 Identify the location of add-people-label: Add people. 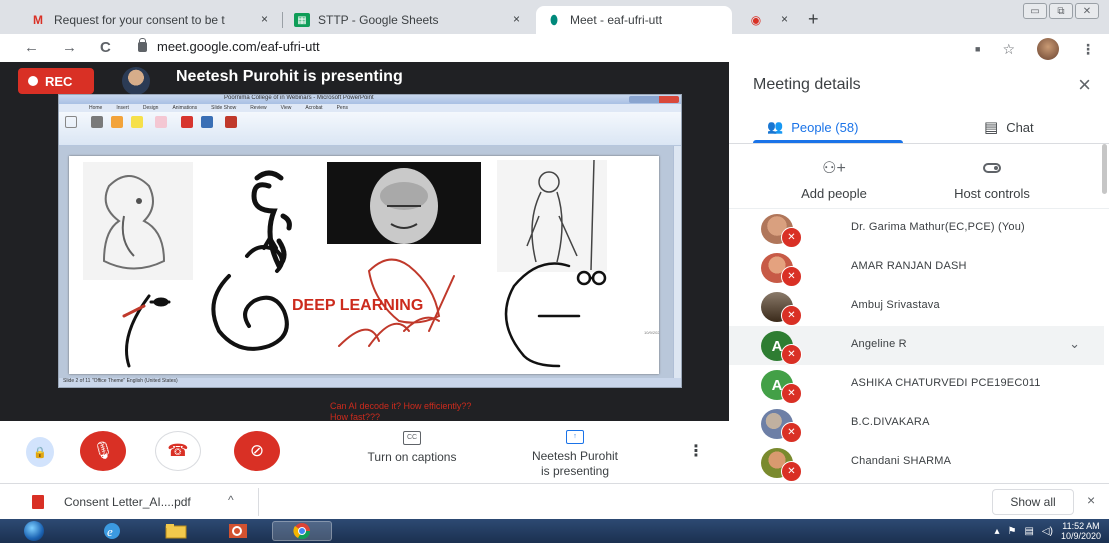
(834, 193).